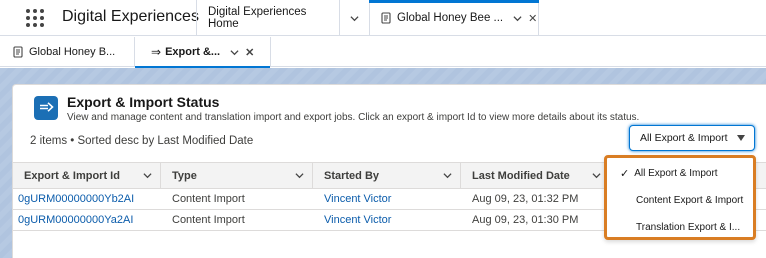 Image resolution: width=766 pixels, height=258 pixels. I want to click on tab-label: Digital Experiences Home, so click(257, 18).